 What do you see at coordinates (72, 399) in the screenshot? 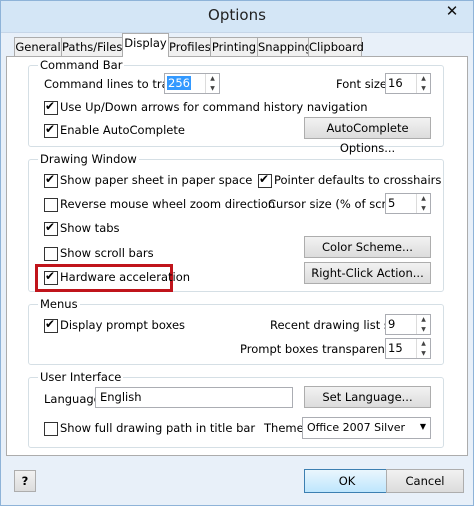
I see `language-label: Language` at bounding box center [72, 399].